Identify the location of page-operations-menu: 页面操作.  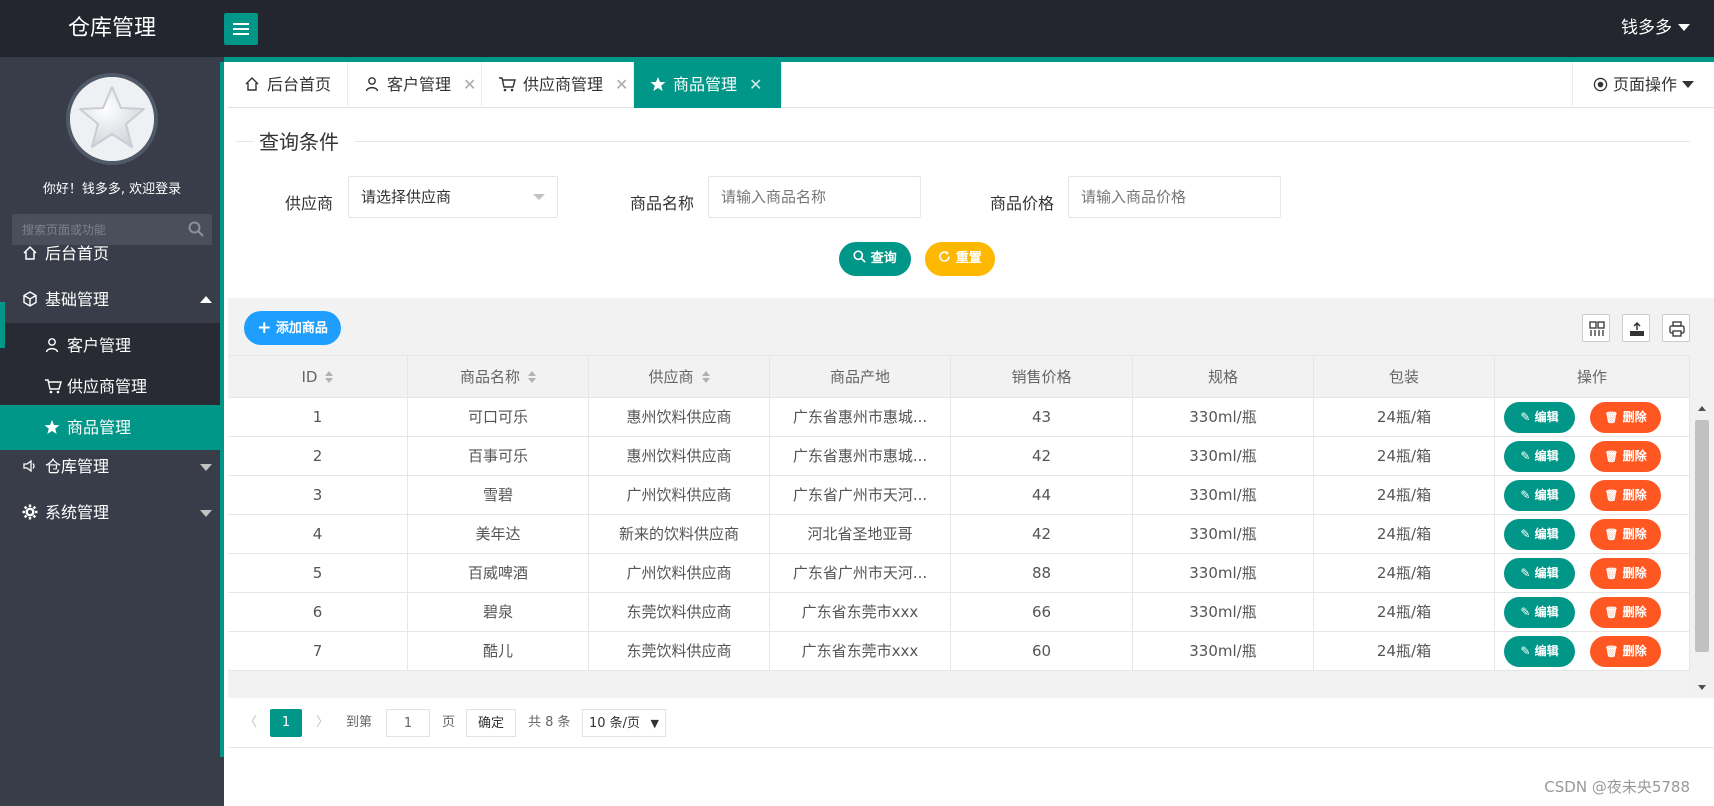
(1643, 85).